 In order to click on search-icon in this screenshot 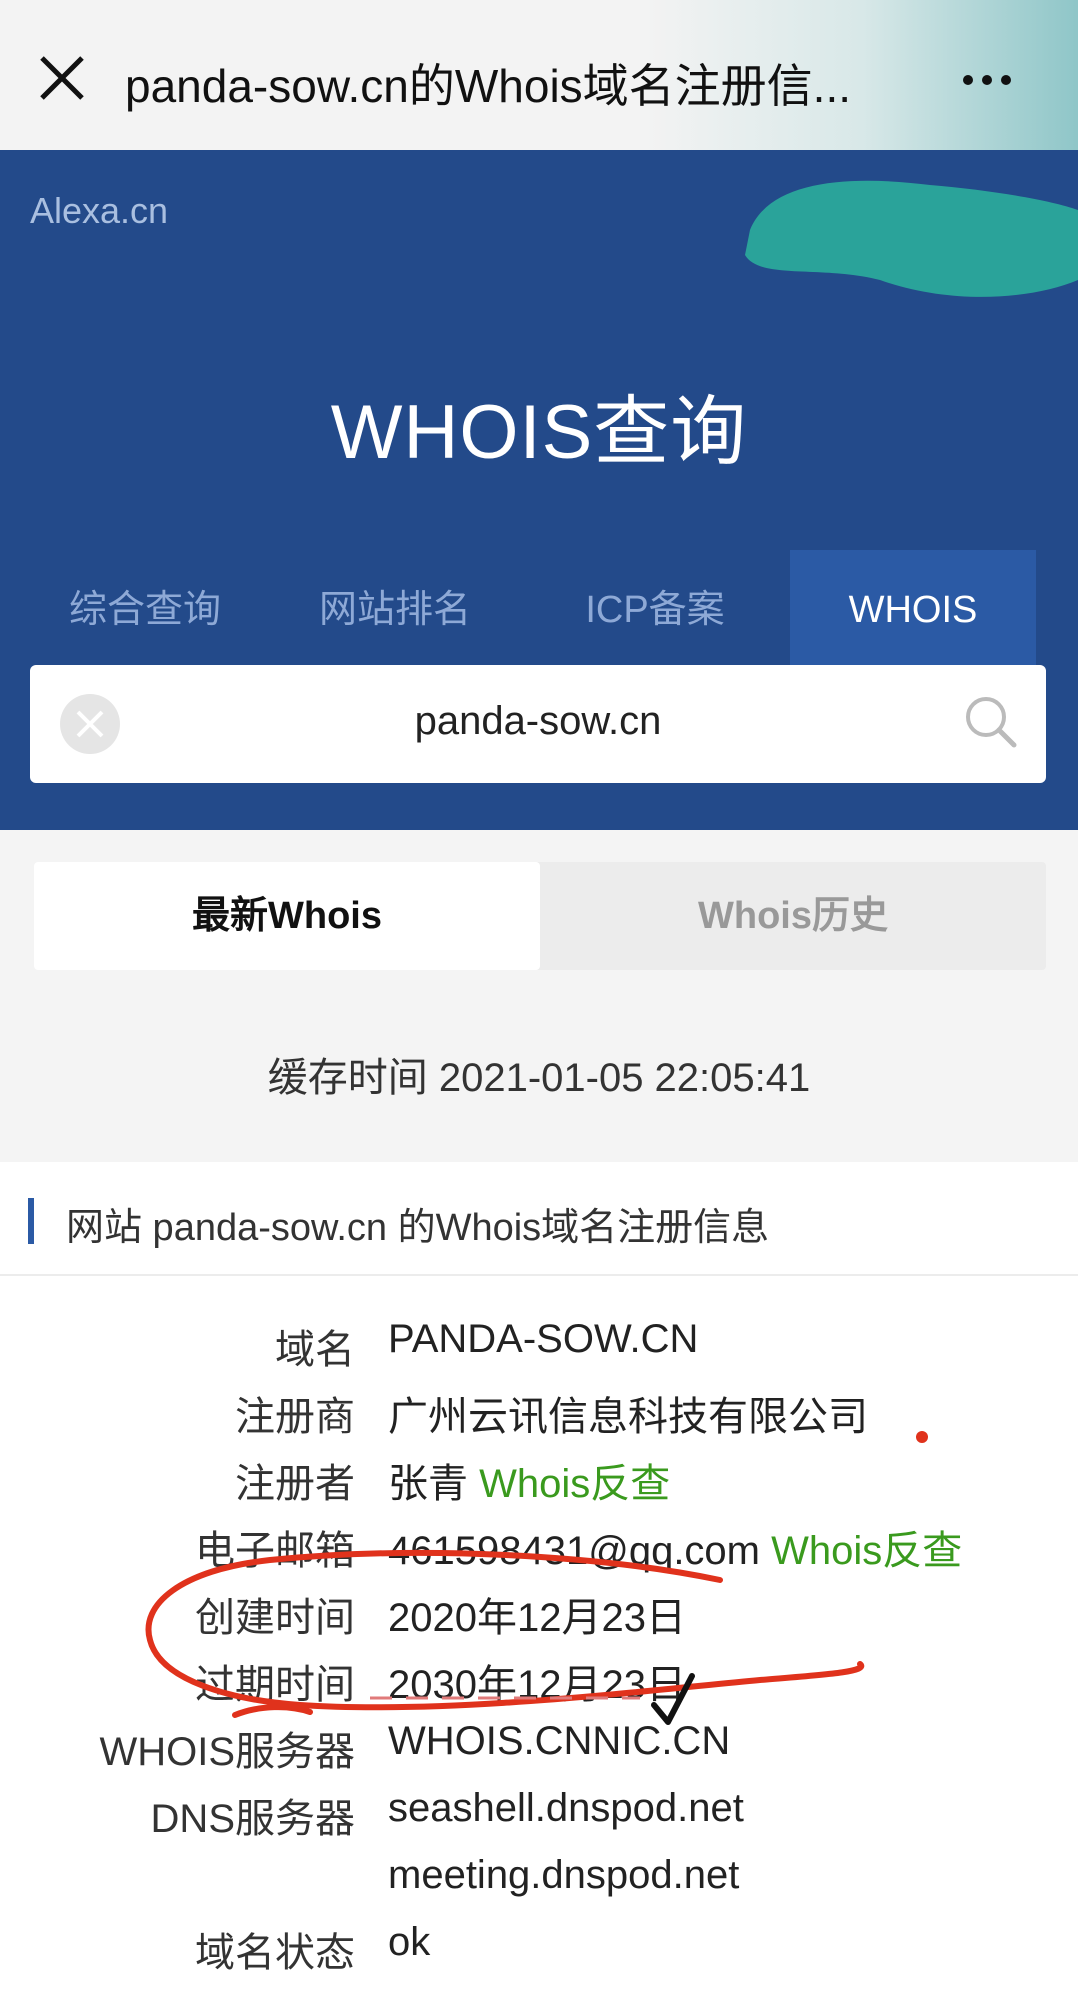, I will do `click(991, 722)`.